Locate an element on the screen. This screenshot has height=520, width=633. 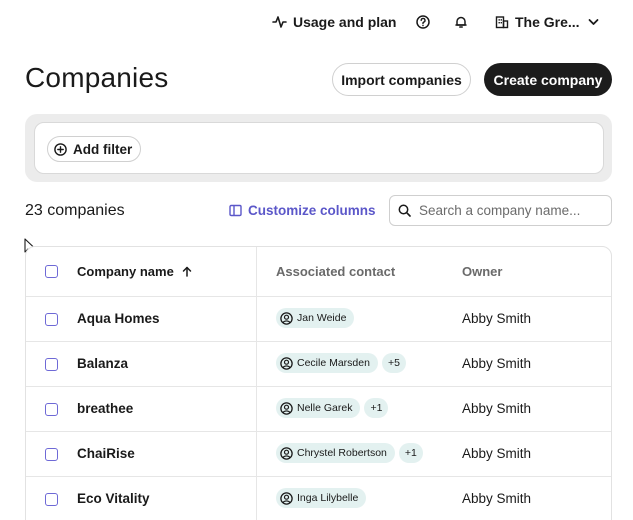
company-name: breathee is located at coordinates (105, 408).